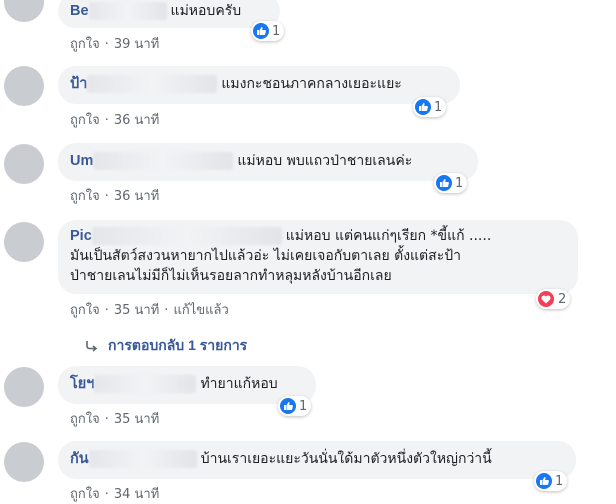 Image resolution: width=616 pixels, height=504 pixels. Describe the element at coordinates (82, 384) in the screenshot. I see `comment-author: โยฯ` at that location.